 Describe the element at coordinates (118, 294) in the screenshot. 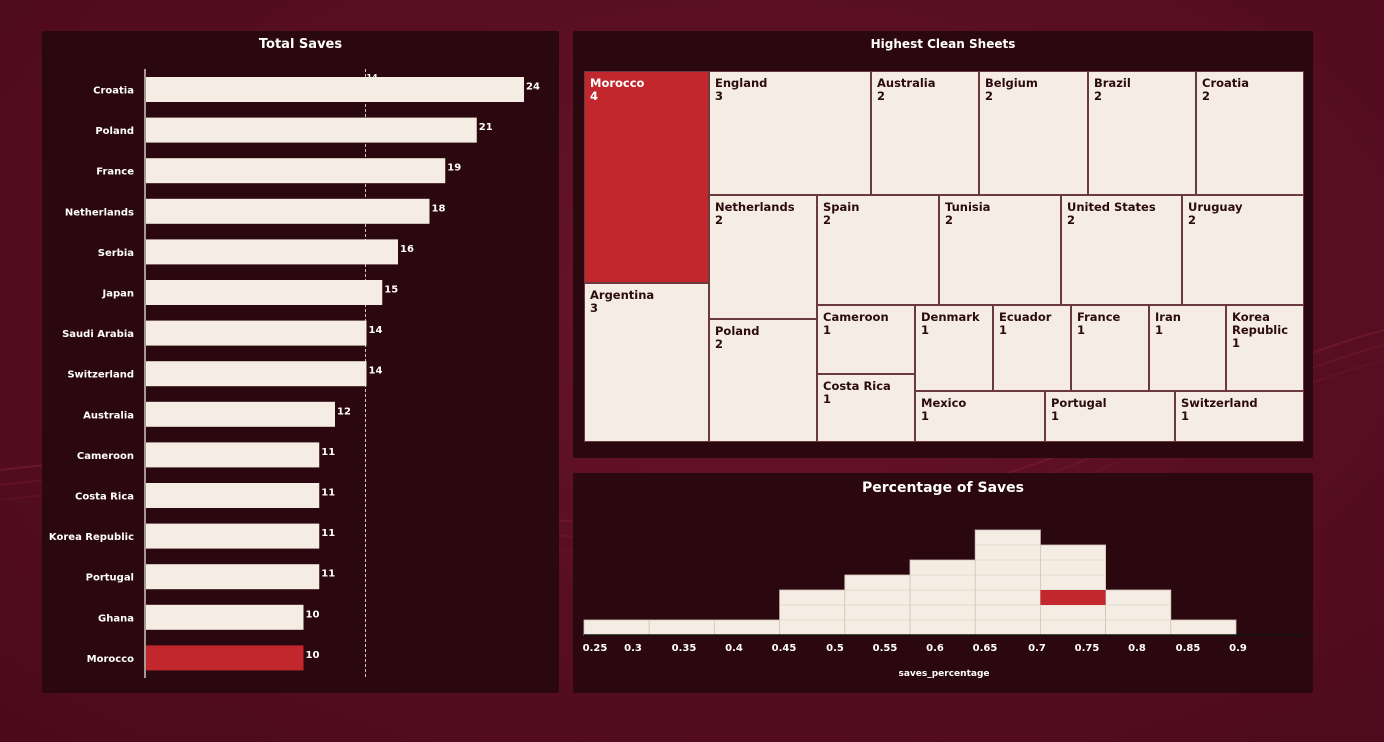

I see `category-label: Japan` at that location.